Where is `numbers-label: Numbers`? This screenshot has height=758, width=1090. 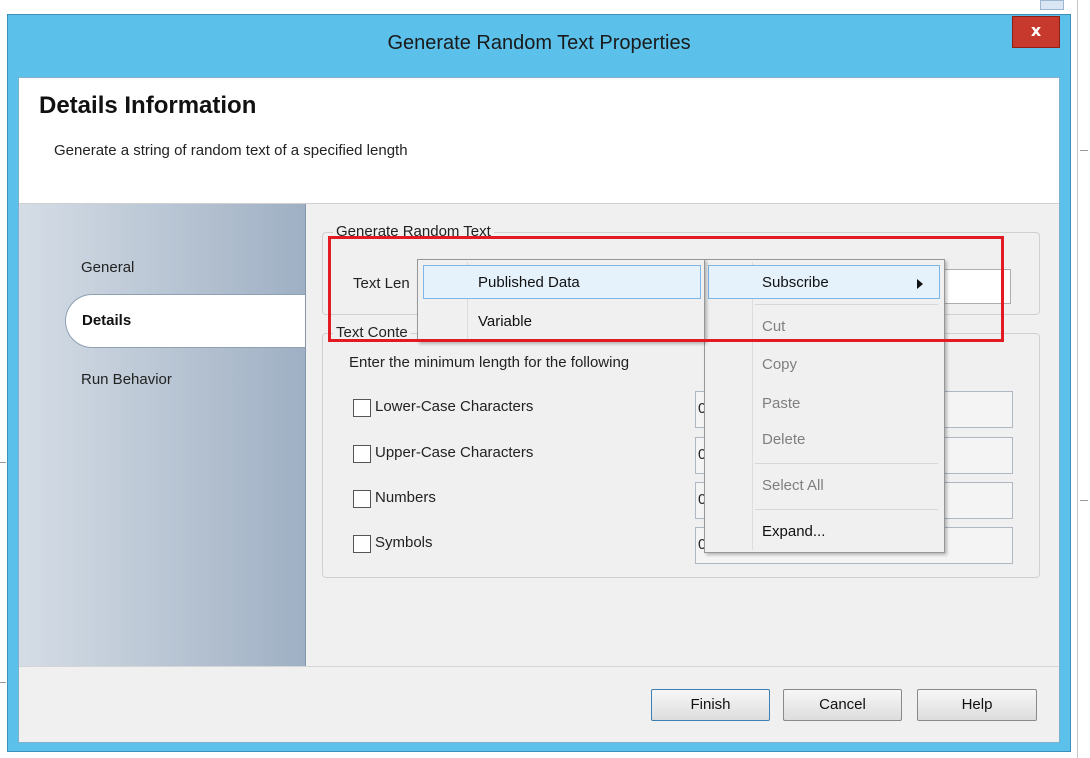
numbers-label: Numbers is located at coordinates (405, 497).